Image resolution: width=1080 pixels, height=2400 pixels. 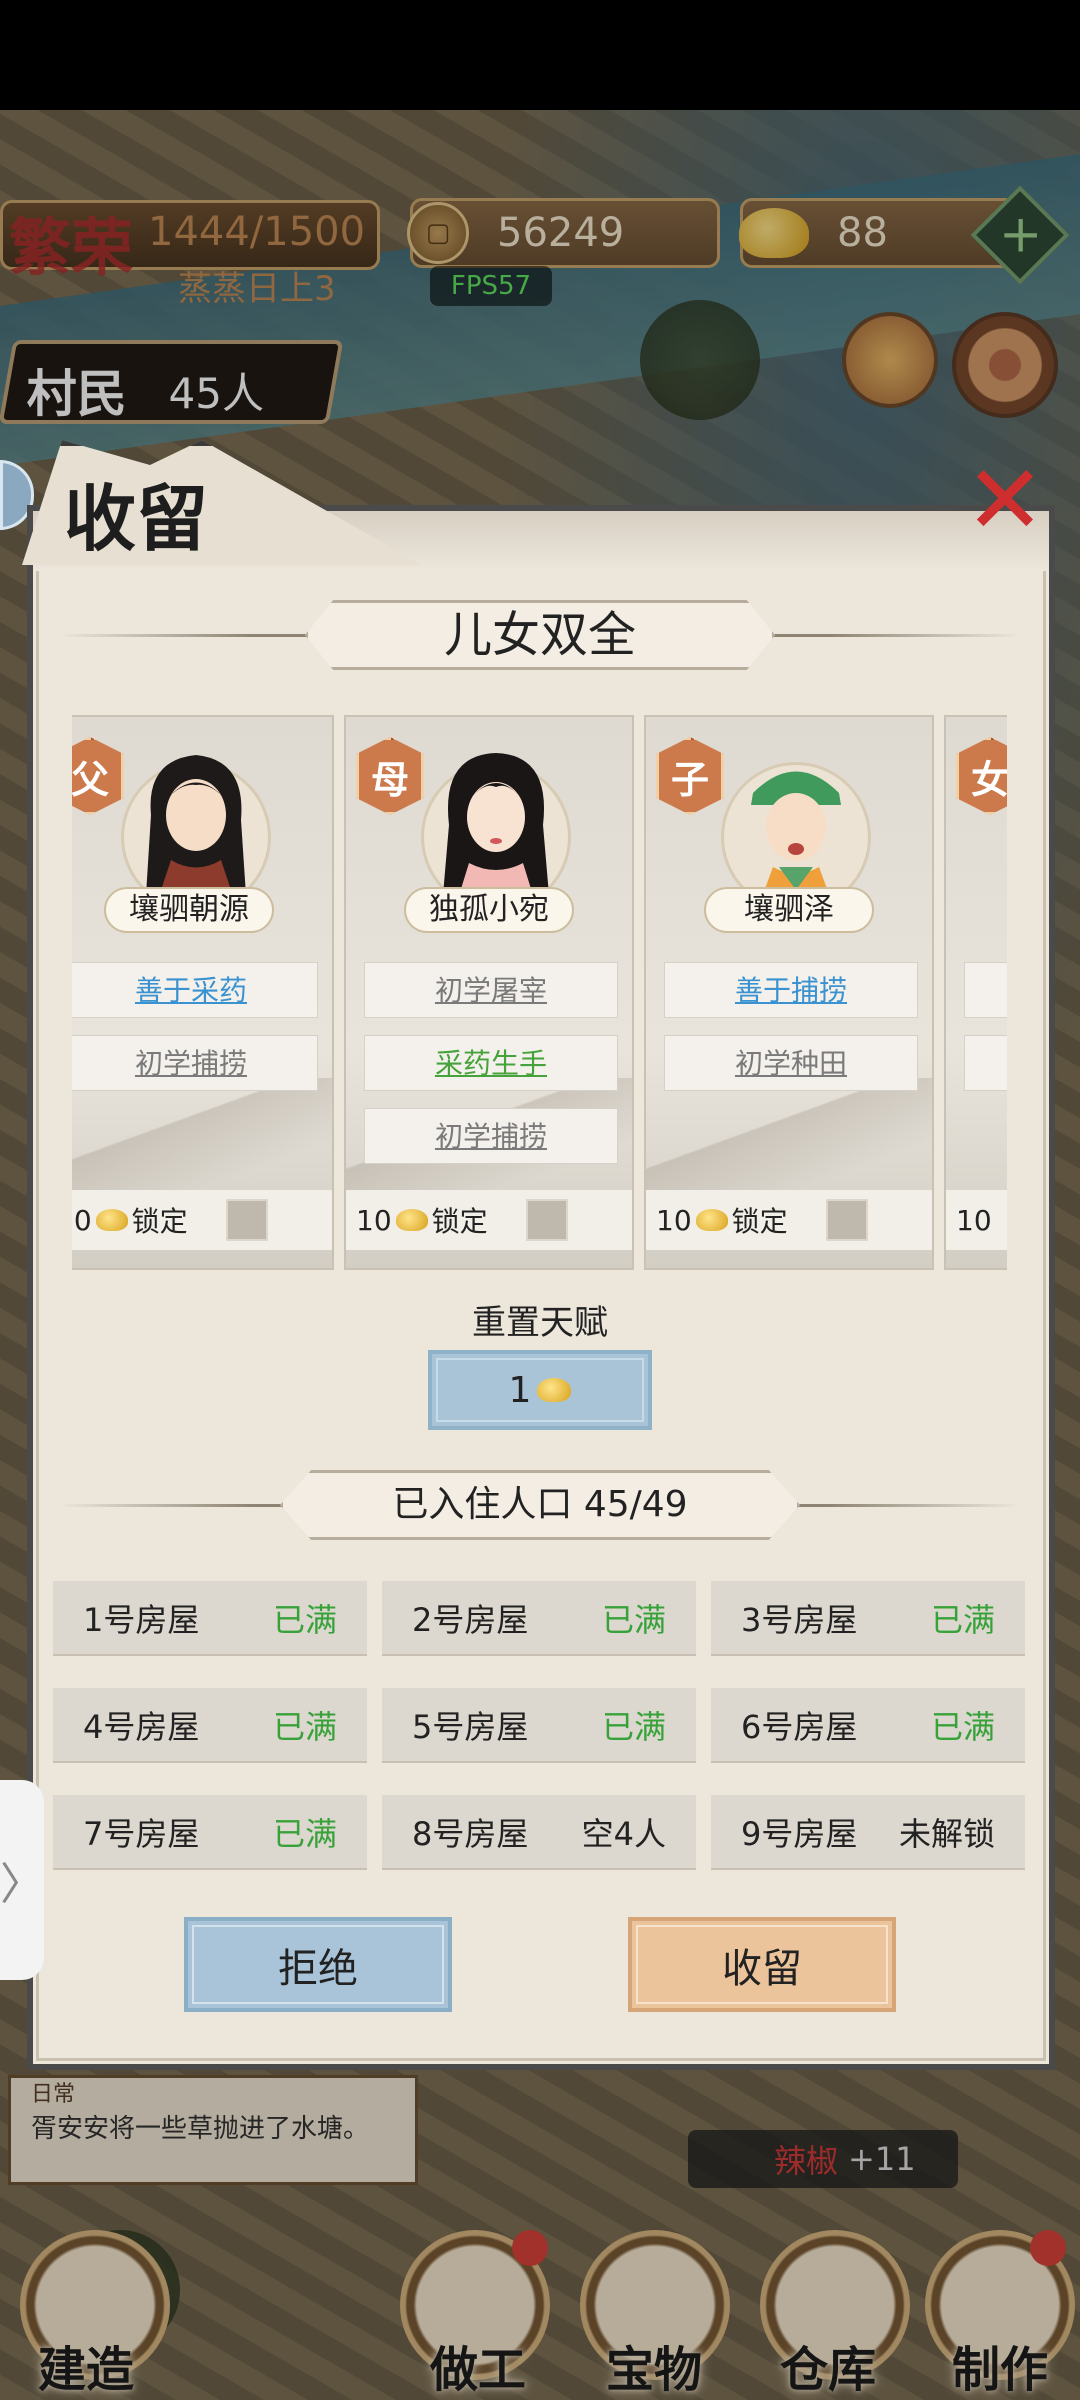 I want to click on dialog-title: 收留, so click(x=136, y=518).